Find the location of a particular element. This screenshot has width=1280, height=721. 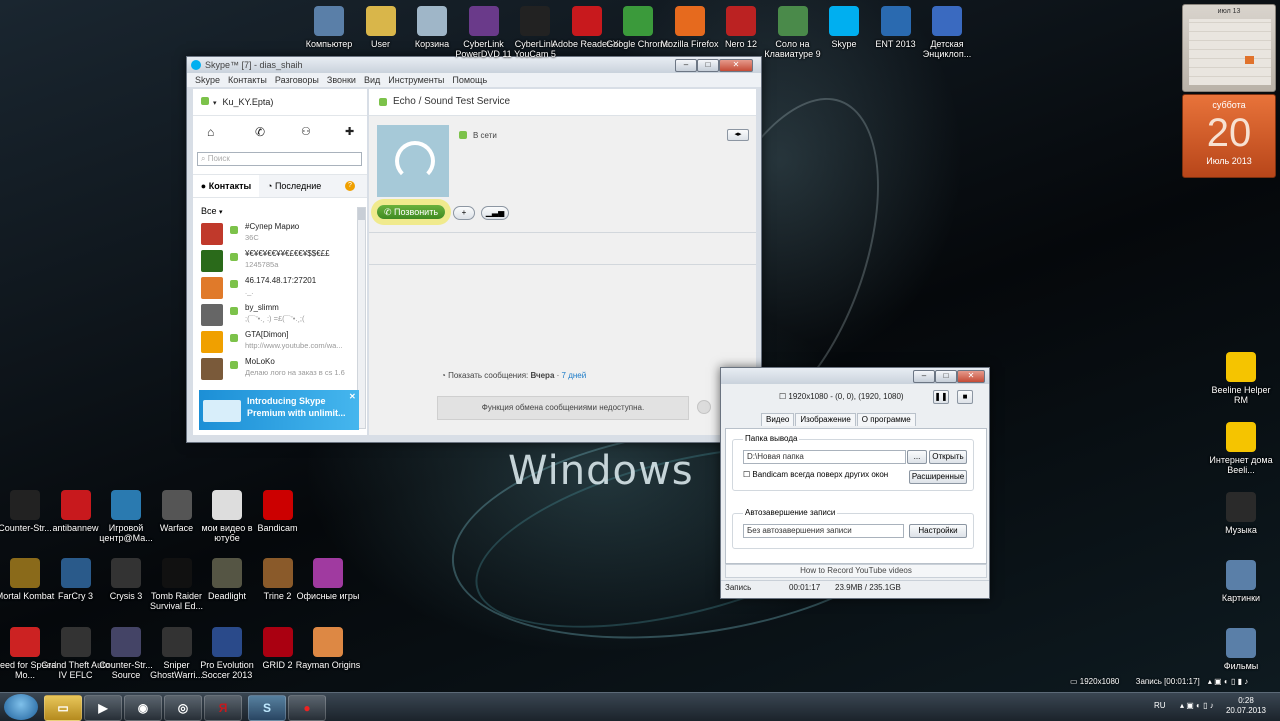

menu-item: Вид is located at coordinates (372, 80).